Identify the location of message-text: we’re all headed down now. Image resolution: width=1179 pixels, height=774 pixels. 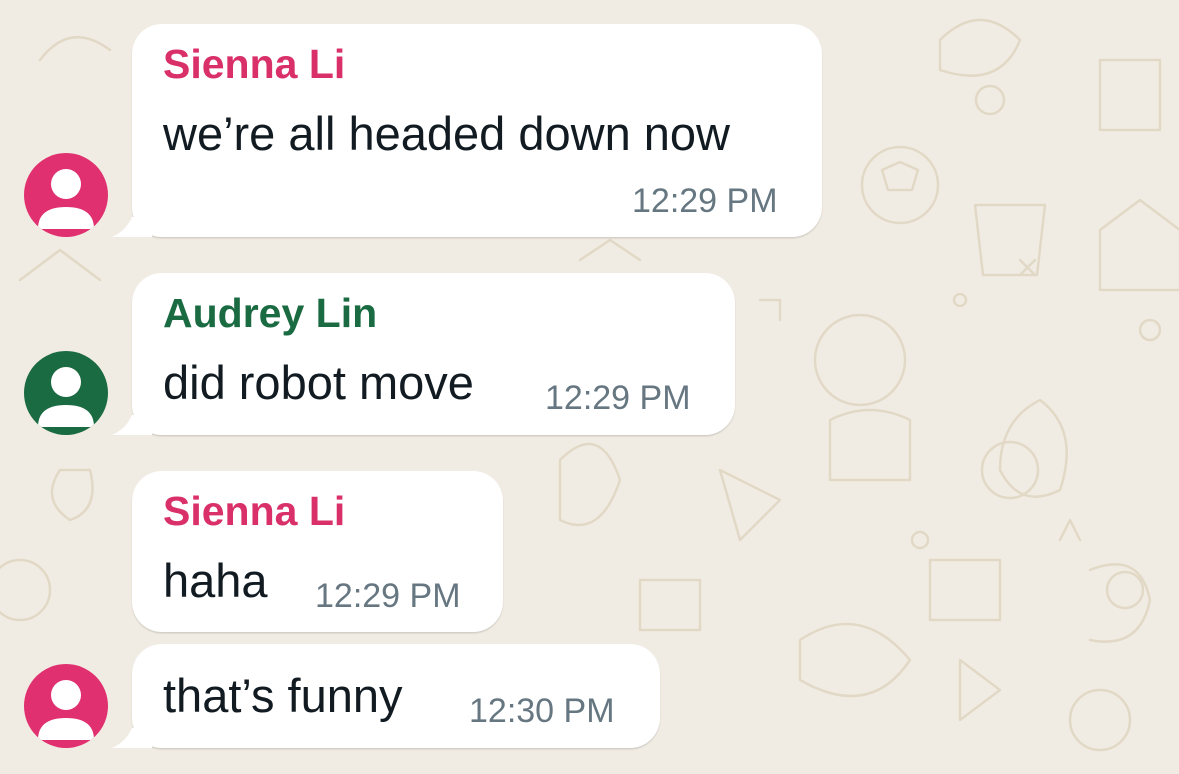
(446, 133).